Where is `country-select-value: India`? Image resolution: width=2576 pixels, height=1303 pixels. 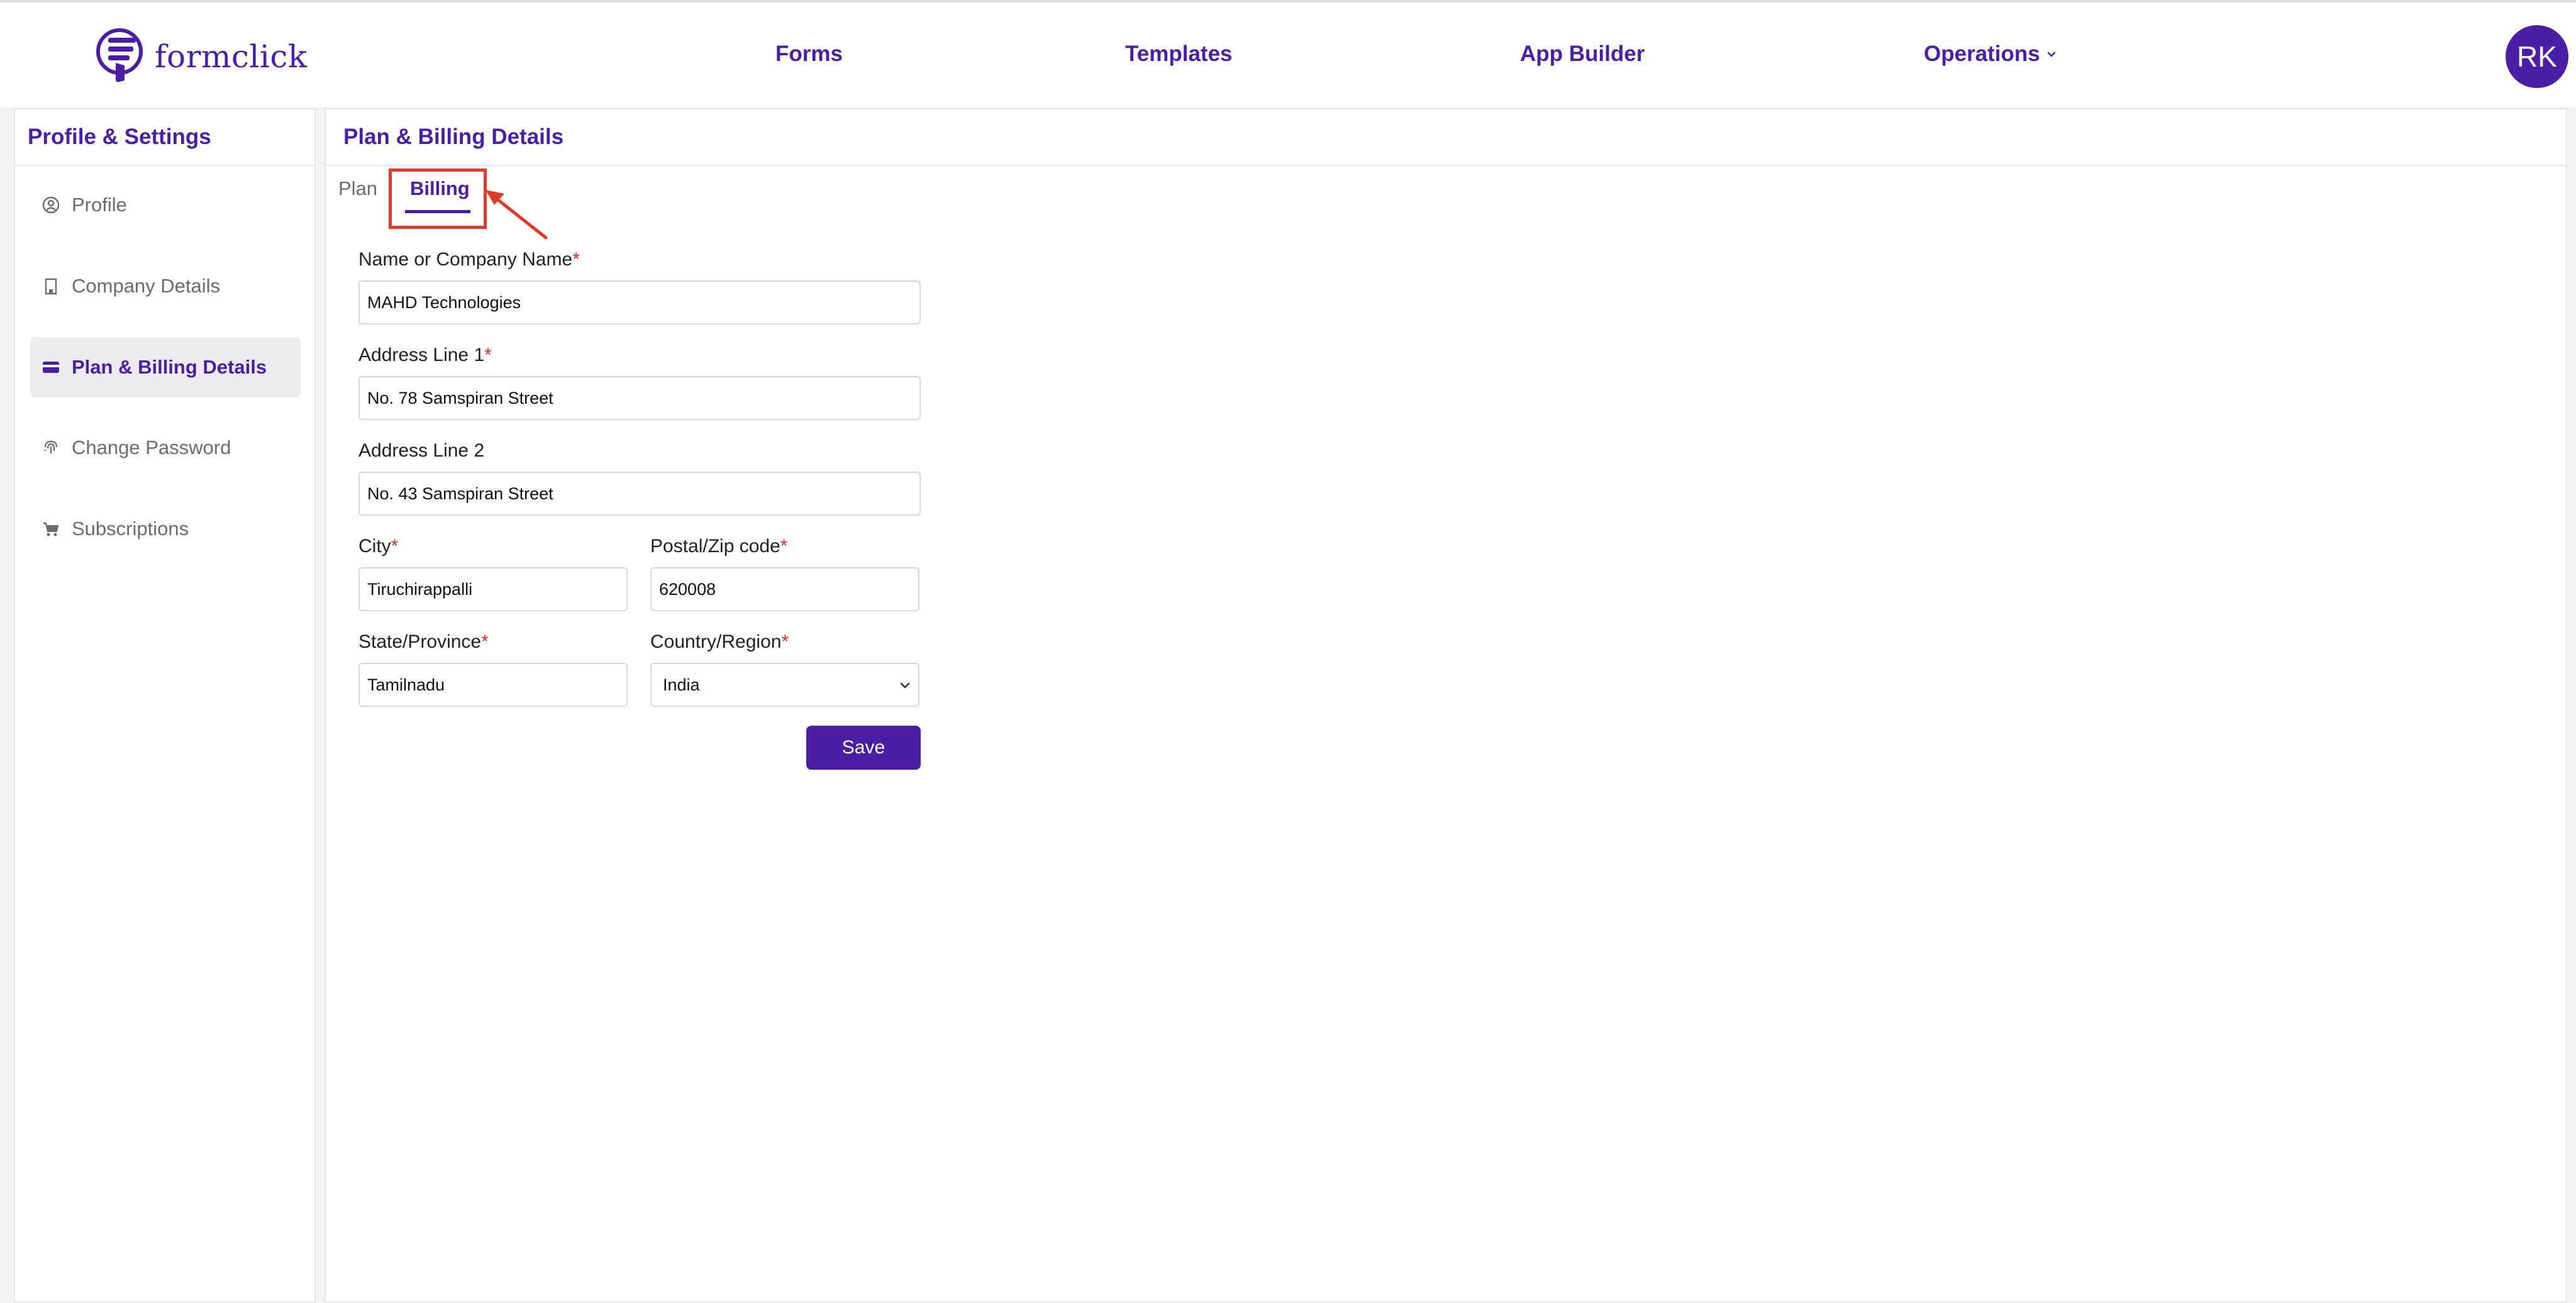
country-select-value: India is located at coordinates (784, 685).